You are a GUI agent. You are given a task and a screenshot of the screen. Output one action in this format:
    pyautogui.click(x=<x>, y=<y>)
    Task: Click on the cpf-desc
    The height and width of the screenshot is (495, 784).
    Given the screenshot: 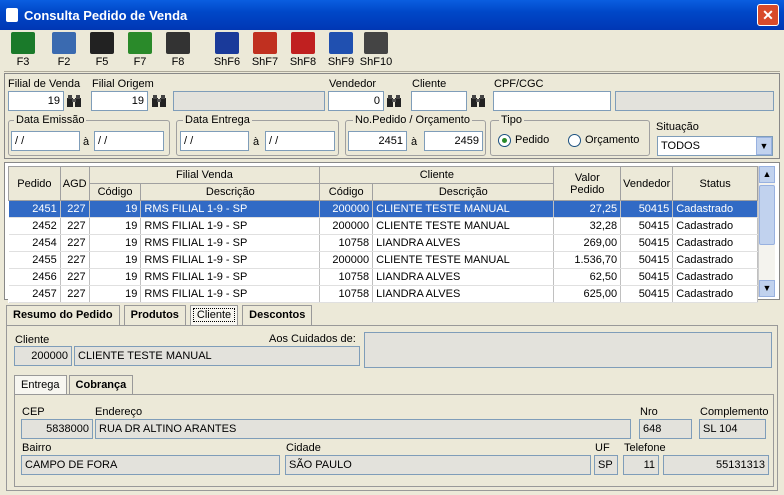 What is the action you would take?
    pyautogui.click(x=694, y=101)
    